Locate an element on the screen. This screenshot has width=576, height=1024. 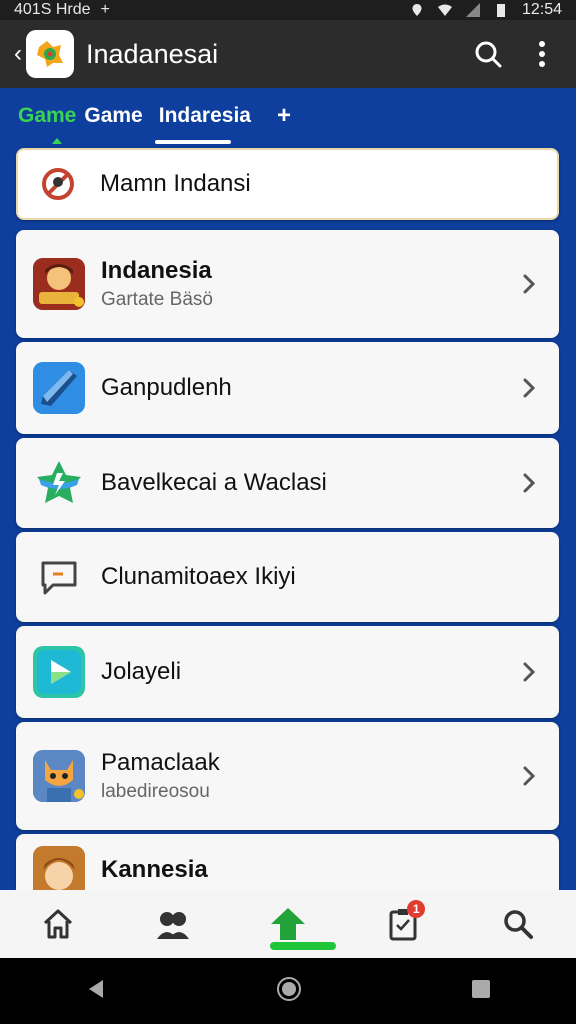
game-character-icon is located at coordinates (59, 284).